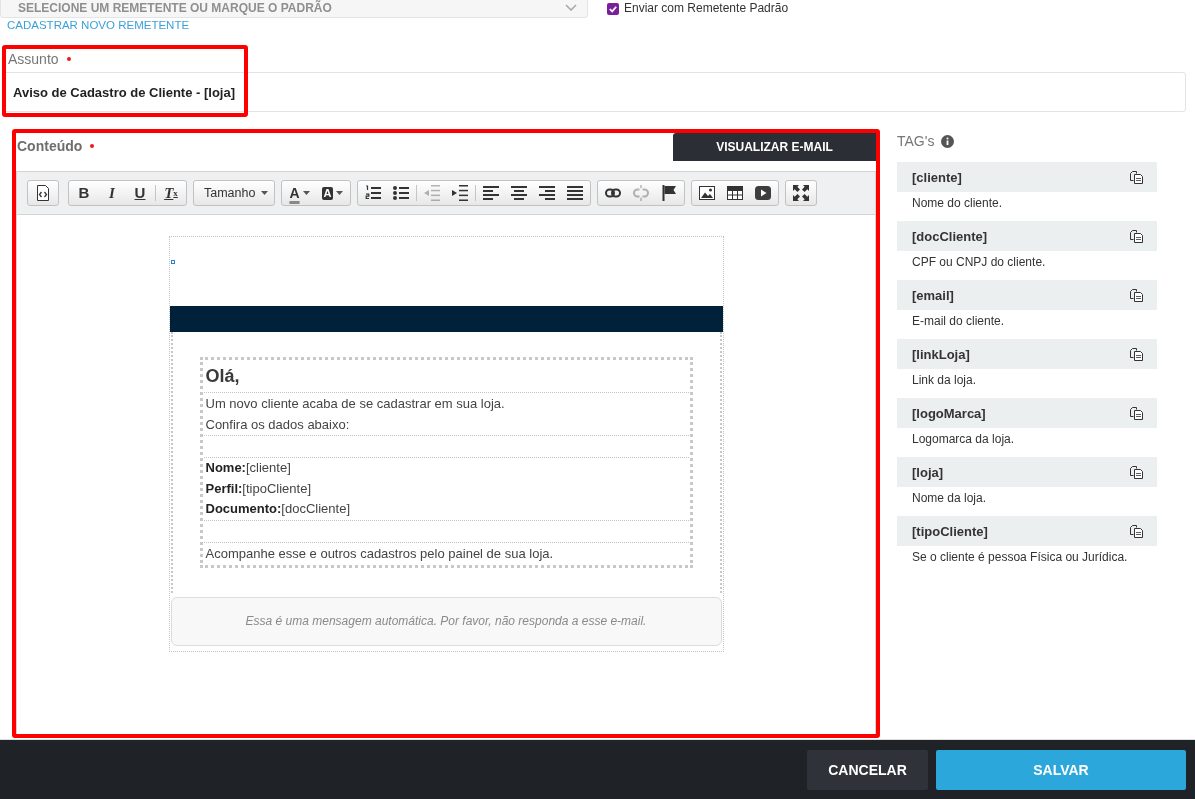  I want to click on tag-description: E-mail do cliente., so click(958, 321).